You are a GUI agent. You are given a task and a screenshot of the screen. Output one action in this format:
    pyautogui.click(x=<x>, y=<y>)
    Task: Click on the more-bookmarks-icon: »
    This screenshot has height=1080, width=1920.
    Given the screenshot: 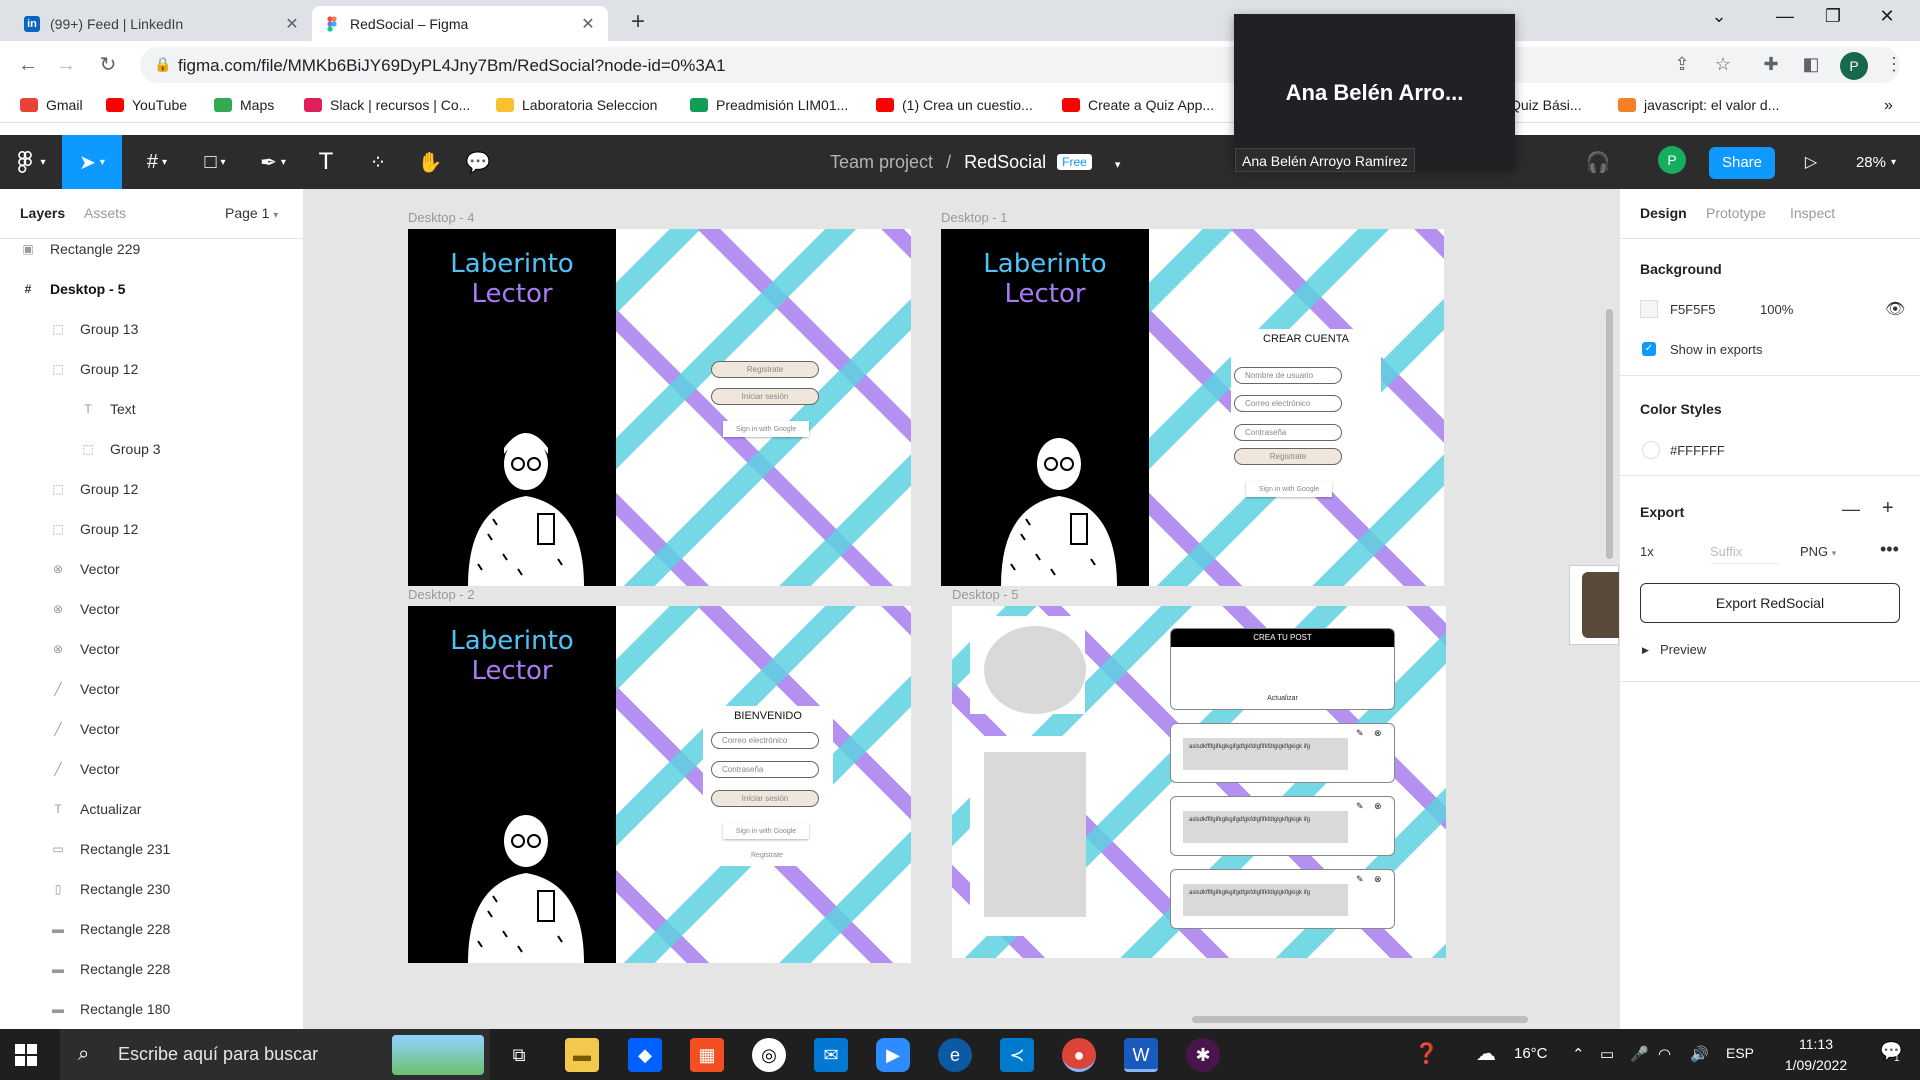 What is the action you would take?
    pyautogui.click(x=1888, y=106)
    